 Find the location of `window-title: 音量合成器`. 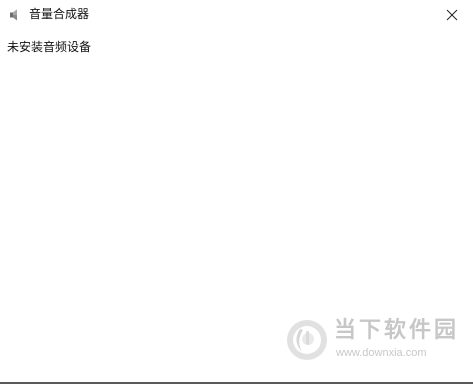

window-title: 音量合成器 is located at coordinates (59, 14).